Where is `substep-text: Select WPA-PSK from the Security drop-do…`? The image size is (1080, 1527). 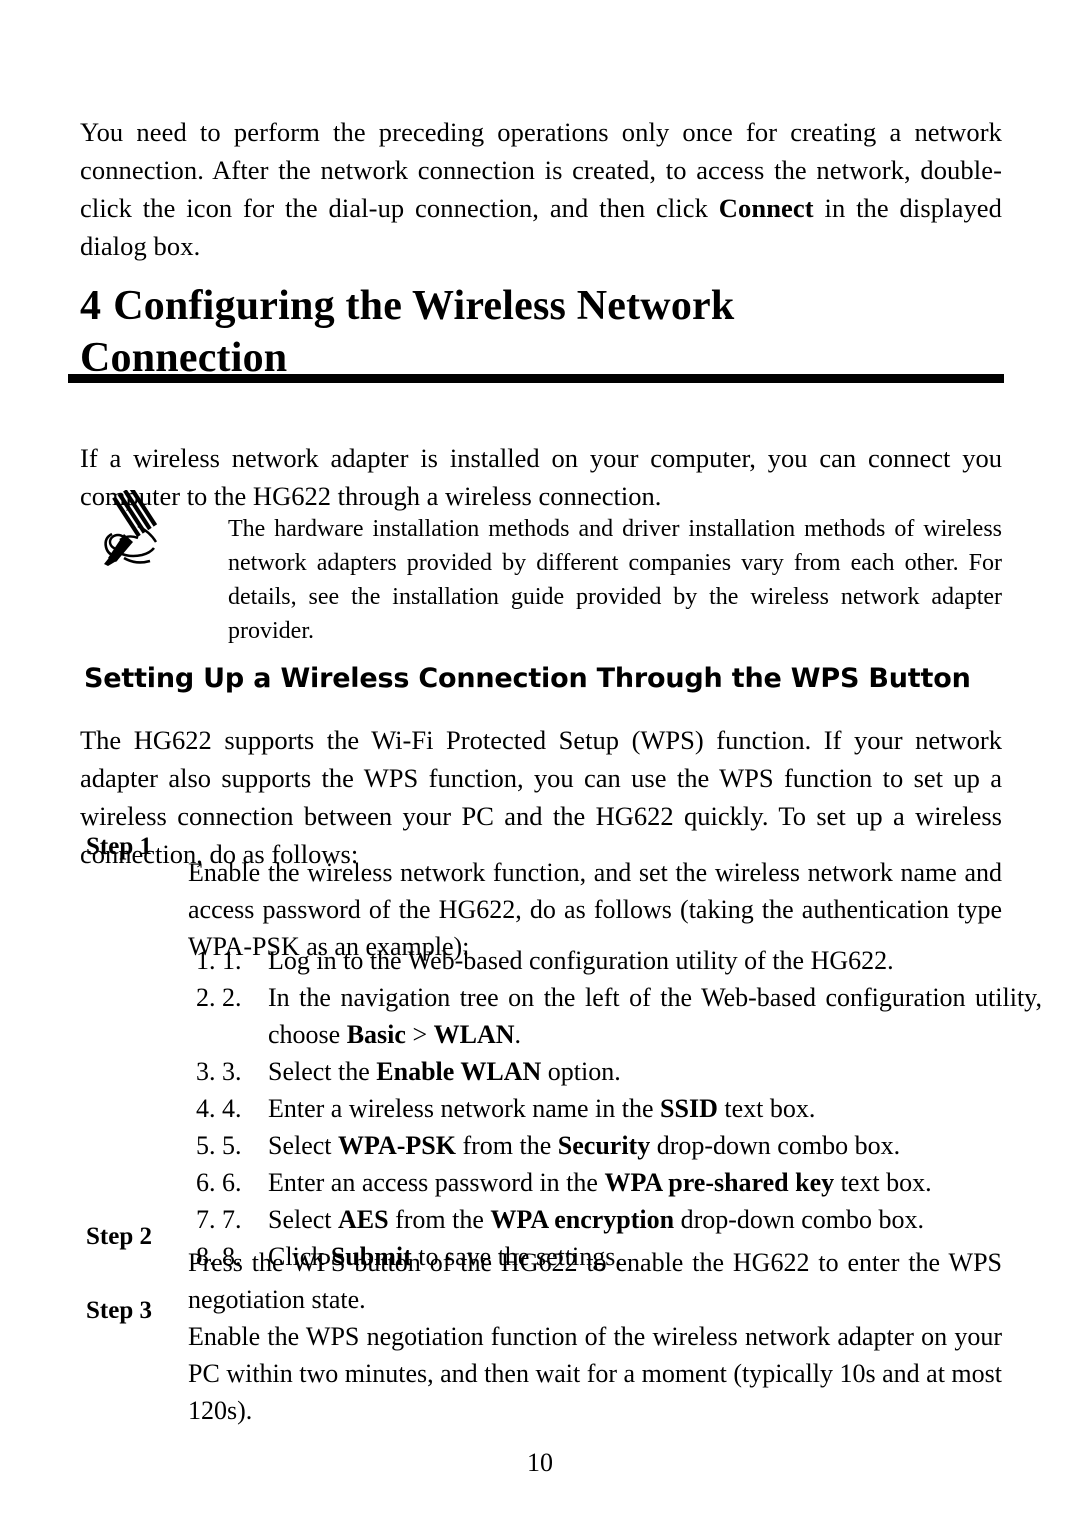
substep-text: Select WPA-PSK from the Security drop-do… is located at coordinates (584, 1145).